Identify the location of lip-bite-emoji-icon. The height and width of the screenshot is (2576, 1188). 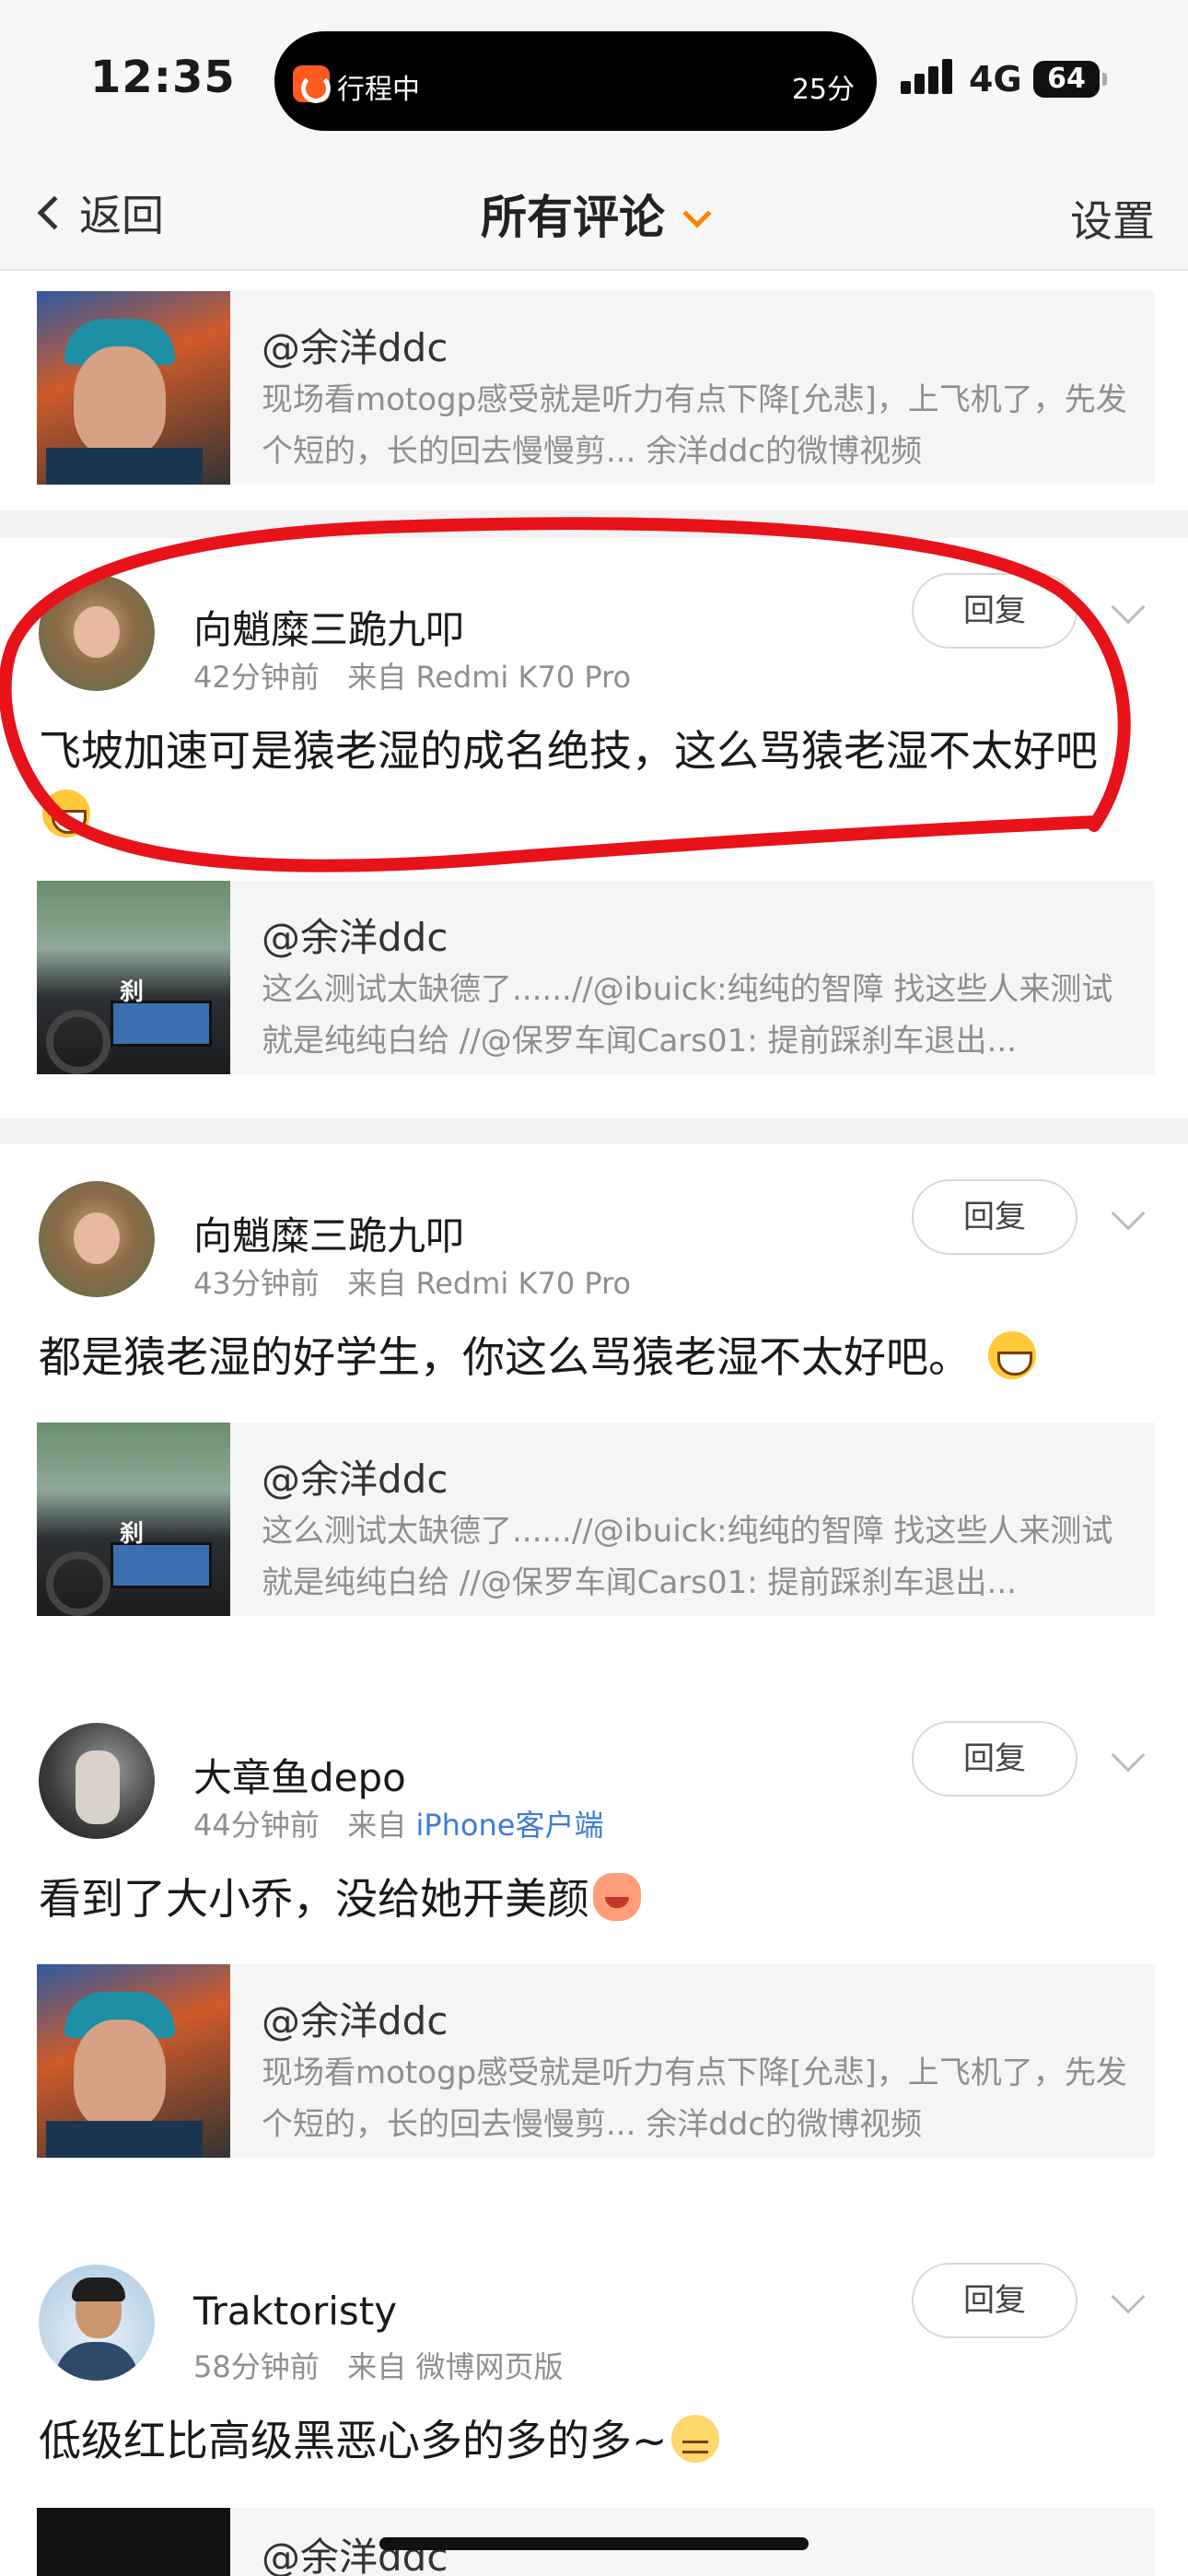
(694, 2439).